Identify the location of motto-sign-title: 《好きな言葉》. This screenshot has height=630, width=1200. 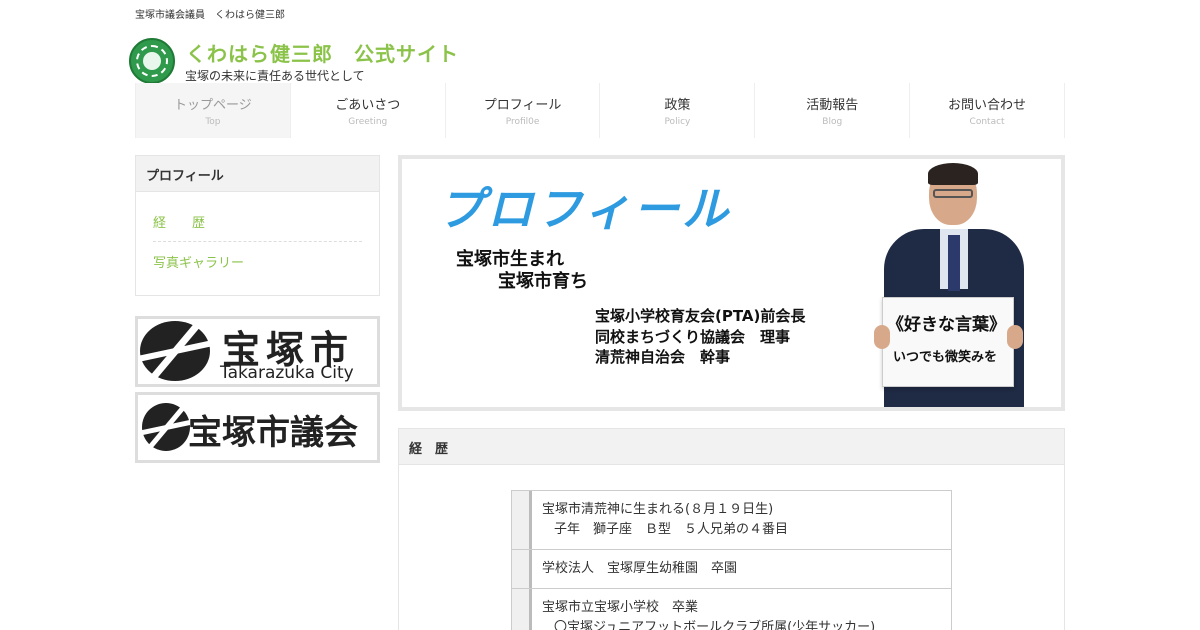
(946, 325).